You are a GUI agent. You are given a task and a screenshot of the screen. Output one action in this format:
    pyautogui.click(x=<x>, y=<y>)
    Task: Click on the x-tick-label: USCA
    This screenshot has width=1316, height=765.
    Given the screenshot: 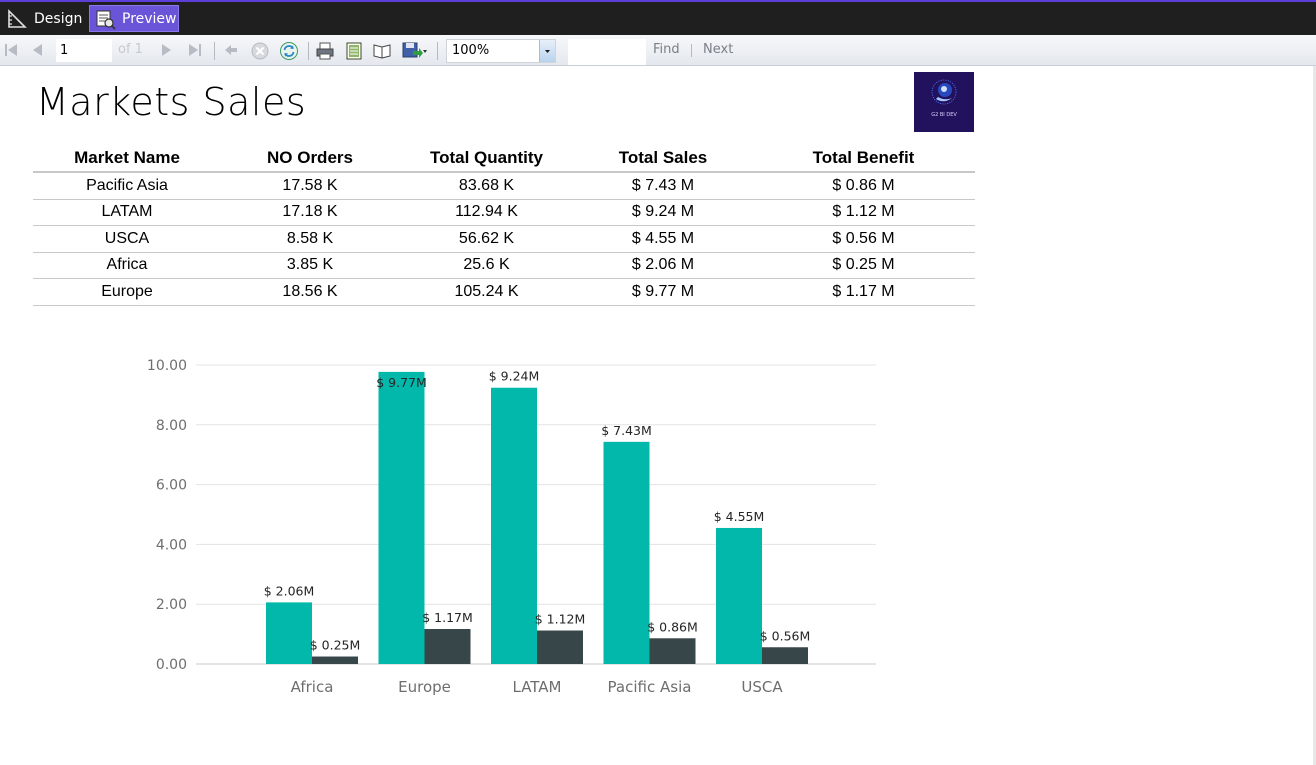 What is the action you would take?
    pyautogui.click(x=762, y=687)
    